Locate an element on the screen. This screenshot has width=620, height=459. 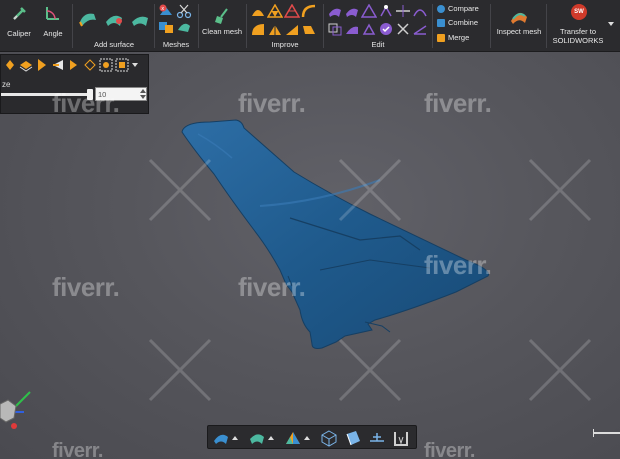
confirm-check-icon is located at coordinates (386, 29).